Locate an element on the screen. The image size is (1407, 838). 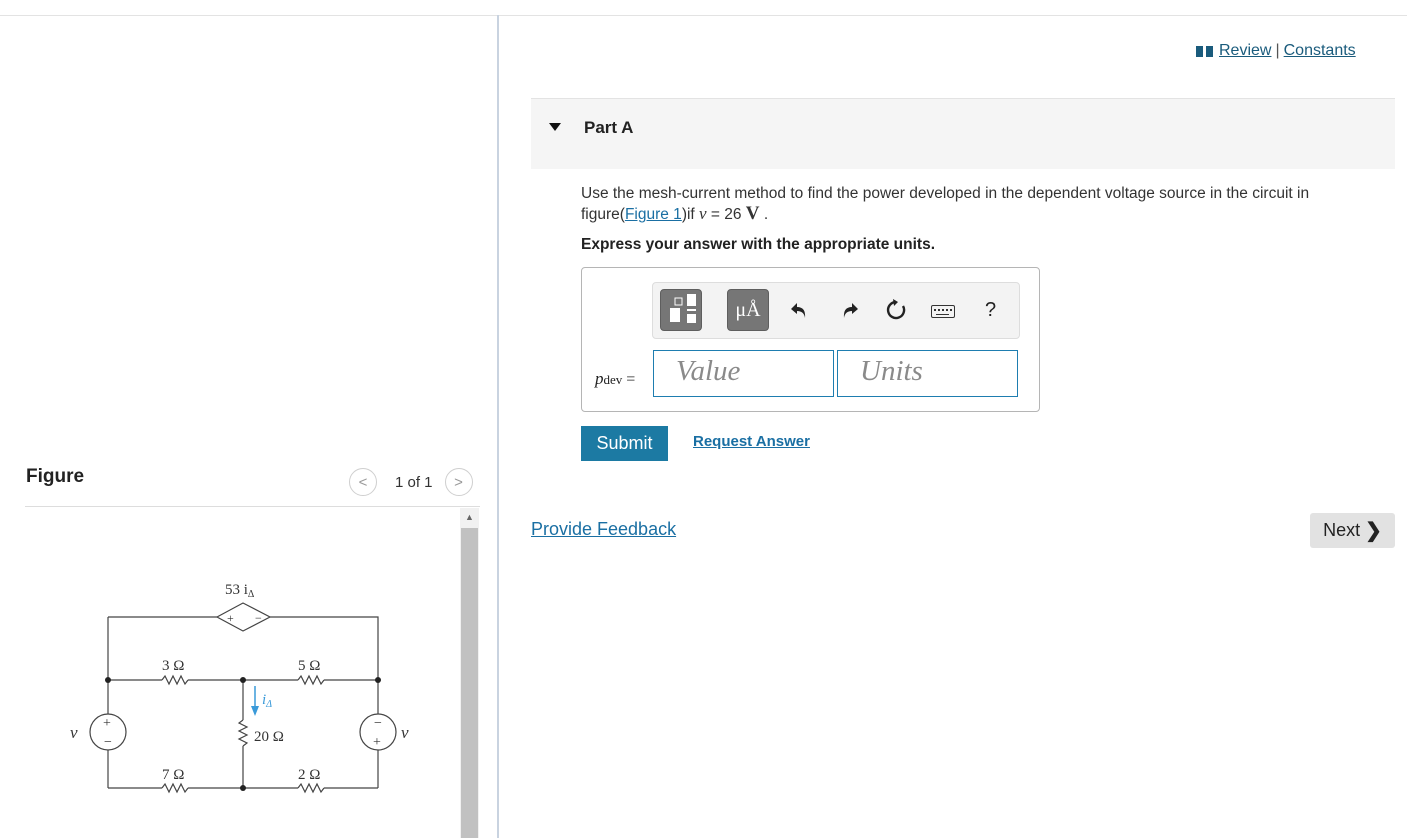
fraction-template-icon is located at coordinates (683, 308).